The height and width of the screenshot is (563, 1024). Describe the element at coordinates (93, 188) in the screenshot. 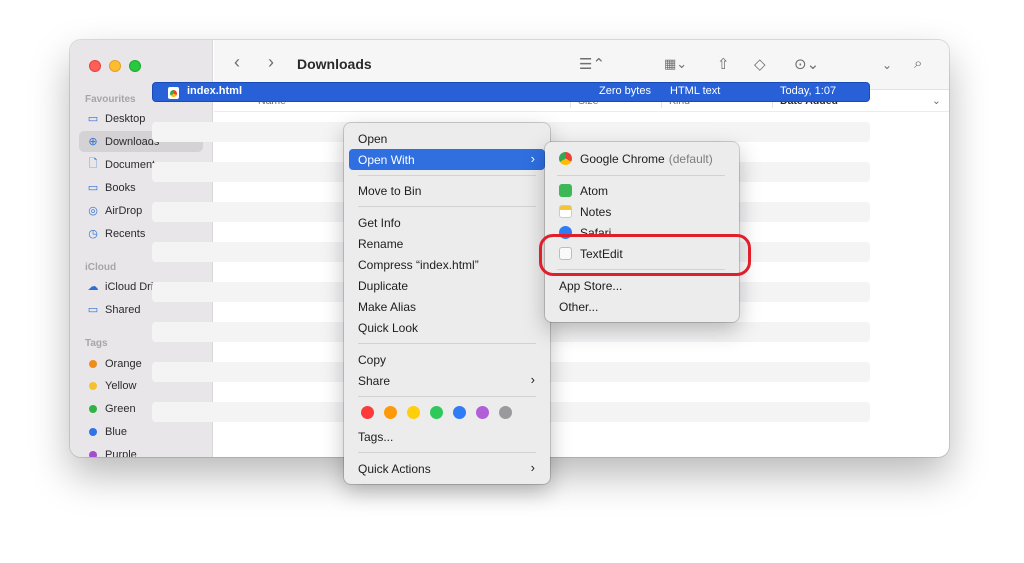

I see `folder-icon: ▭` at that location.